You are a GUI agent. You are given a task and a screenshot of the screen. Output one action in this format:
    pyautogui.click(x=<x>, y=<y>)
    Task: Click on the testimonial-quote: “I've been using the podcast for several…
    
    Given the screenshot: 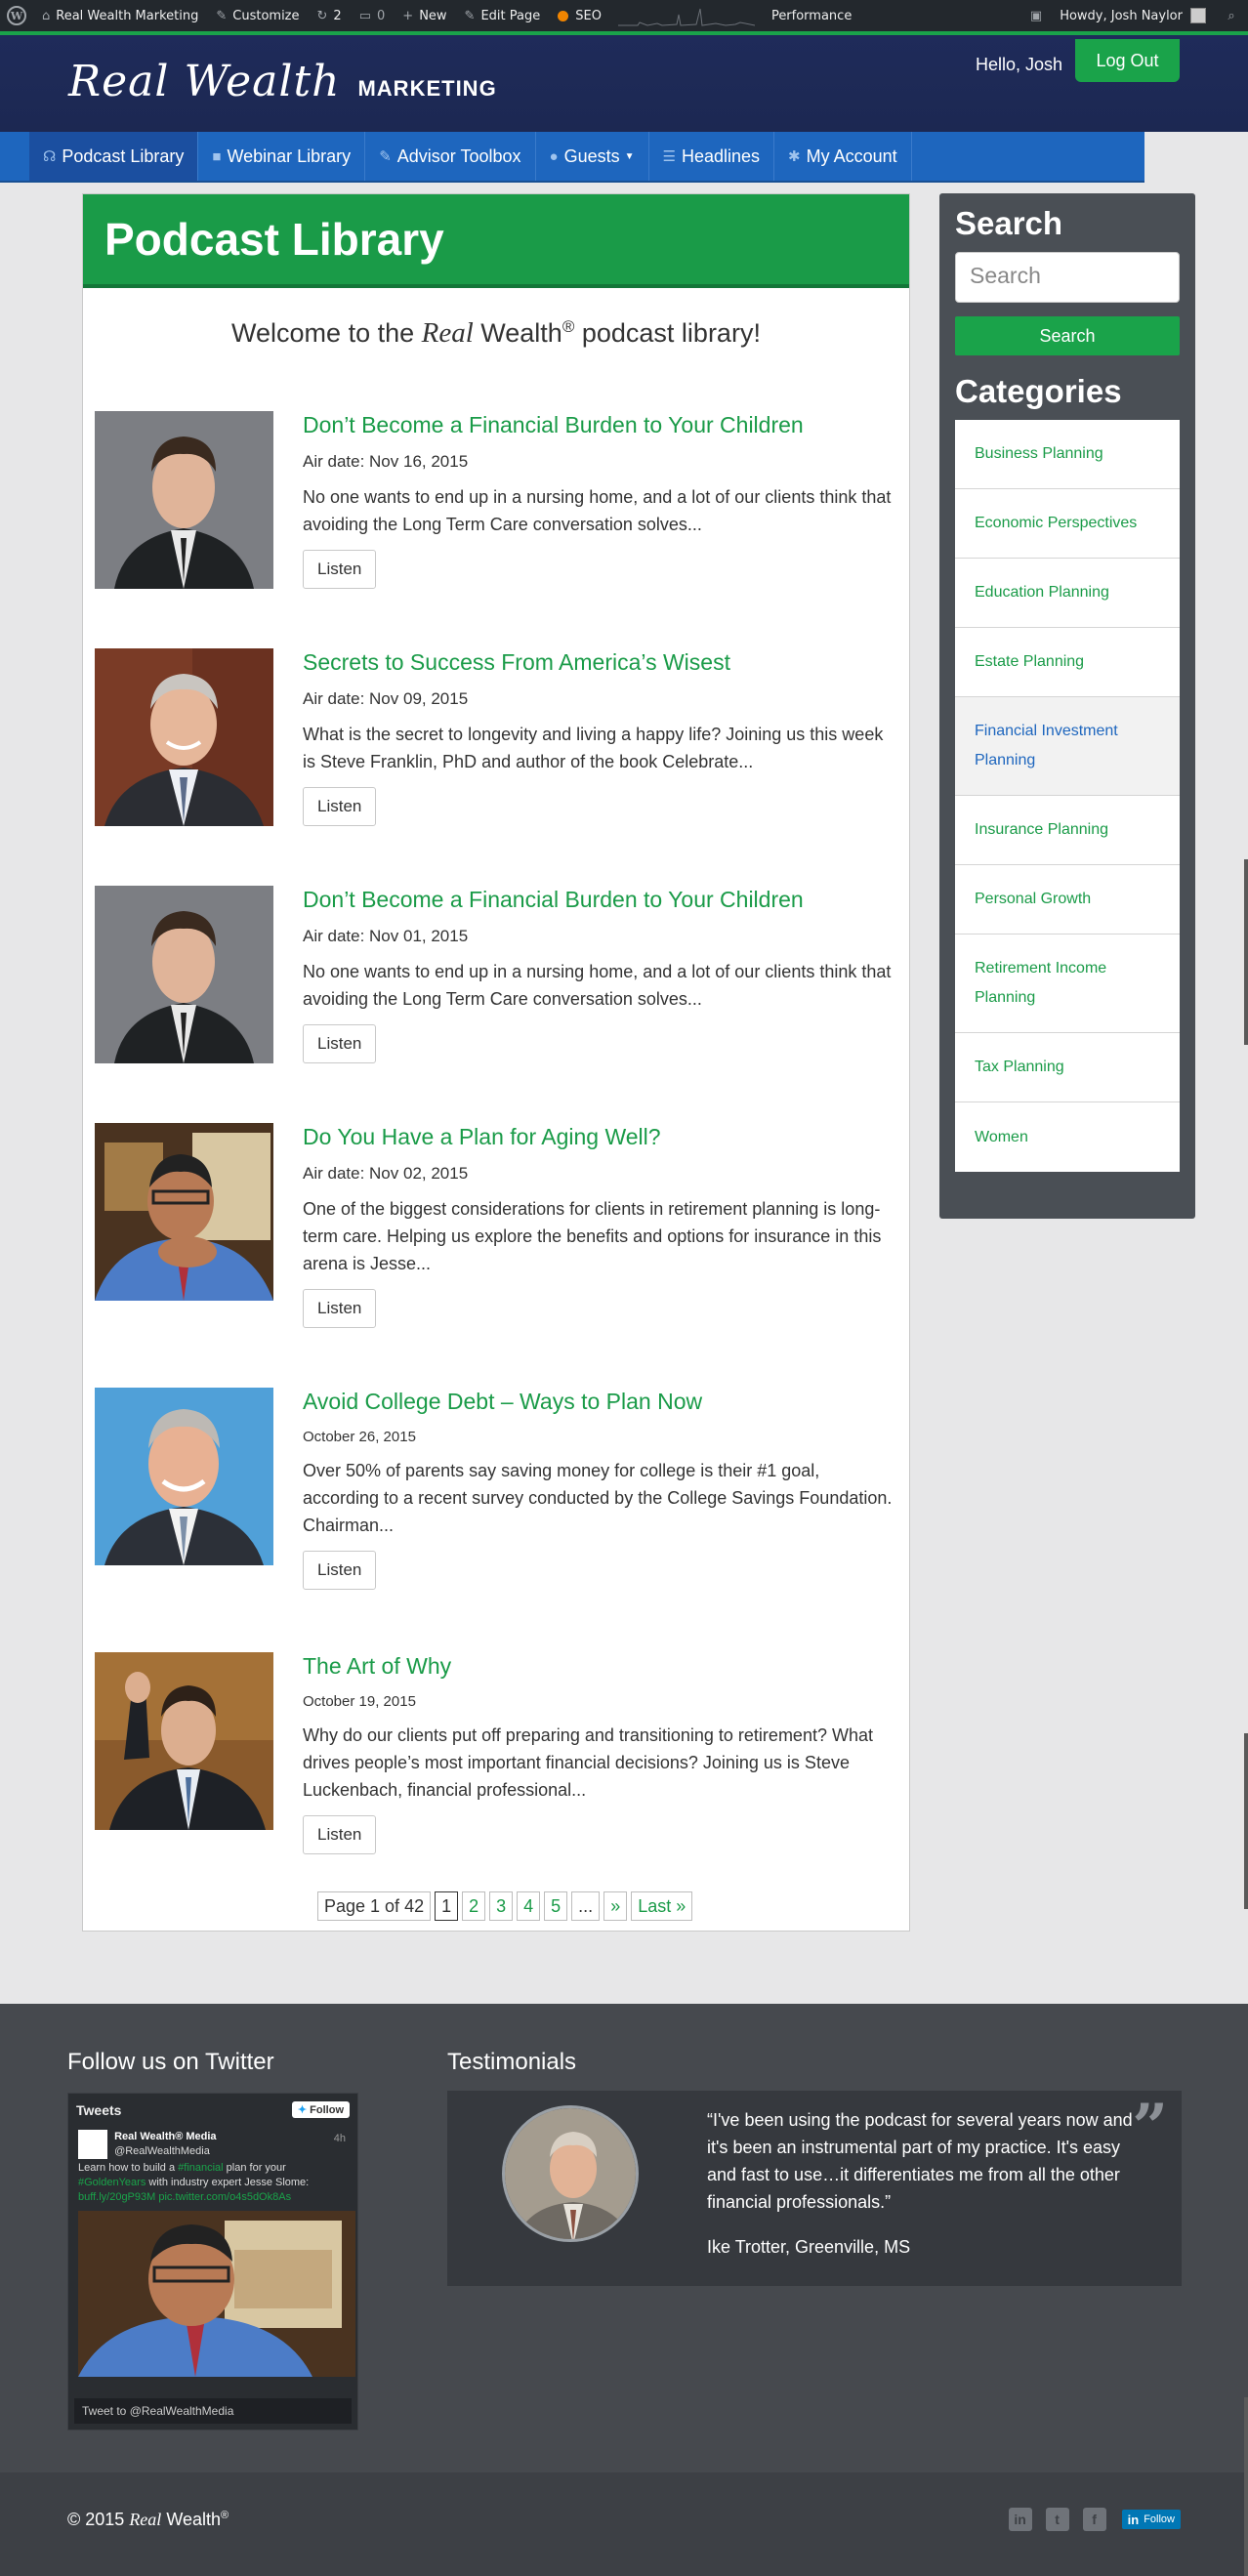 What is the action you would take?
    pyautogui.click(x=920, y=2161)
    